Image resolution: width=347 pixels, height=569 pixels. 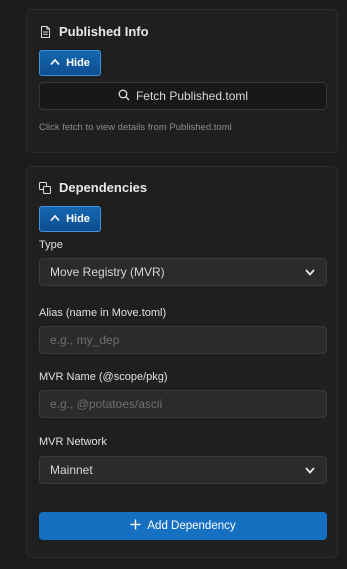 I want to click on search-icon, so click(x=124, y=96).